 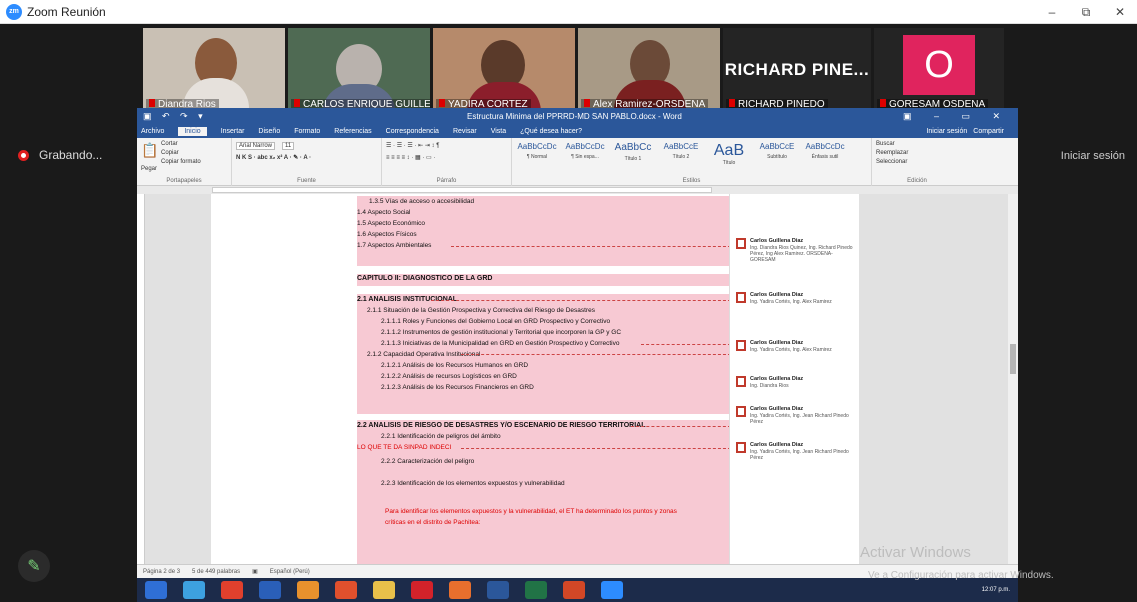 What do you see at coordinates (175, 116) in the screenshot?
I see `quick-access-toolbar: ▣ ↶ ↷ ▾` at bounding box center [175, 116].